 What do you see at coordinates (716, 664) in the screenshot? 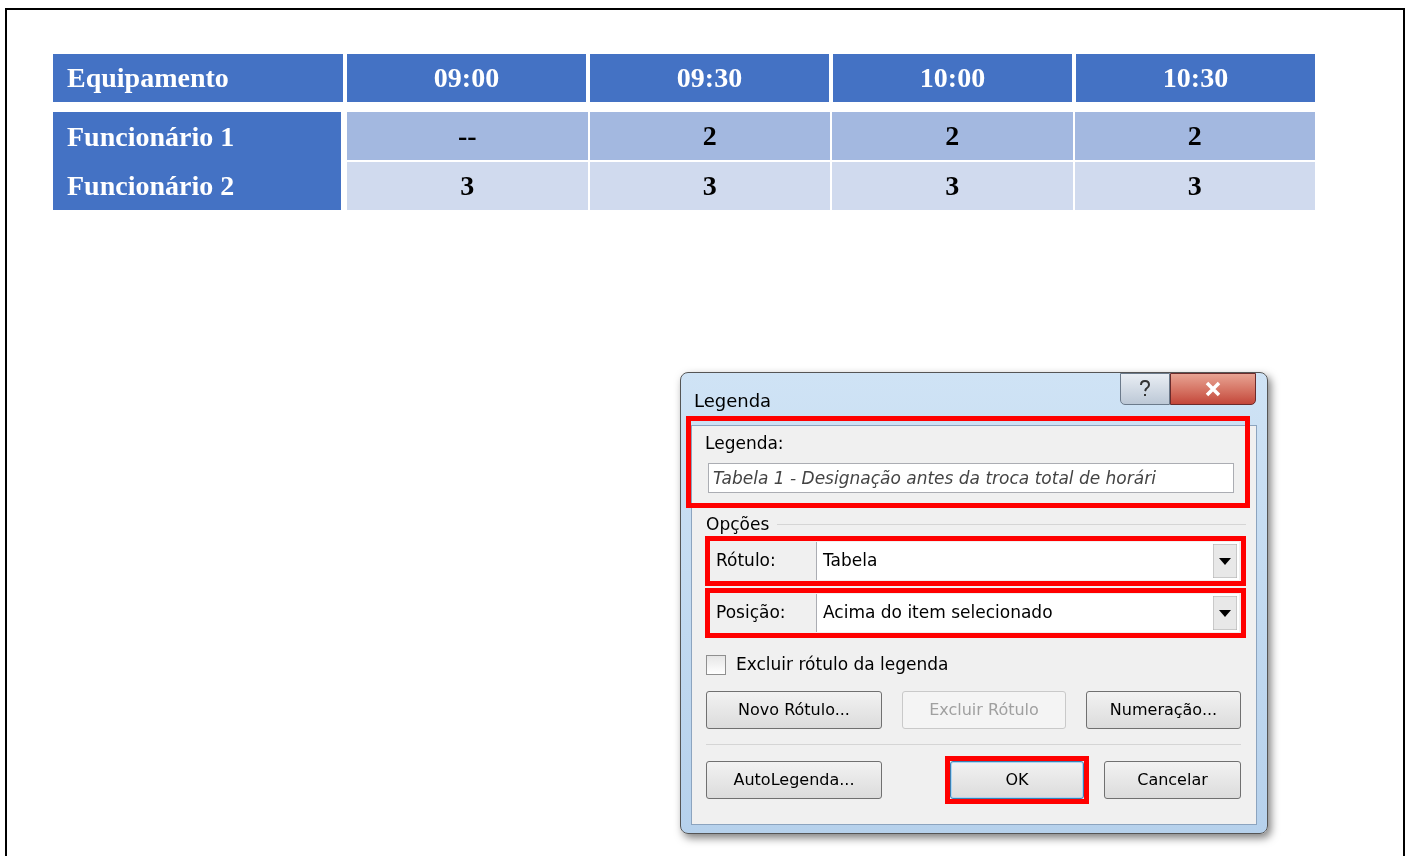
I see `checkbox` at bounding box center [716, 664].